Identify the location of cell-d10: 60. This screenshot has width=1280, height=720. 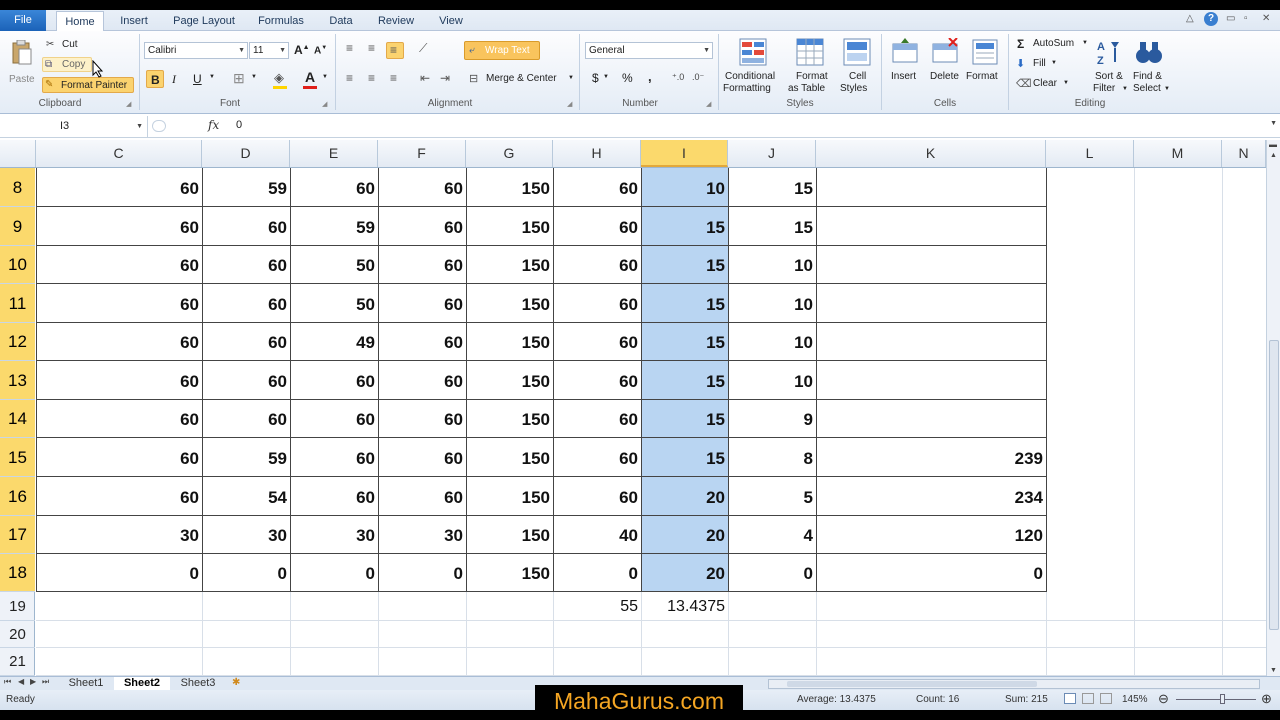
(246, 265).